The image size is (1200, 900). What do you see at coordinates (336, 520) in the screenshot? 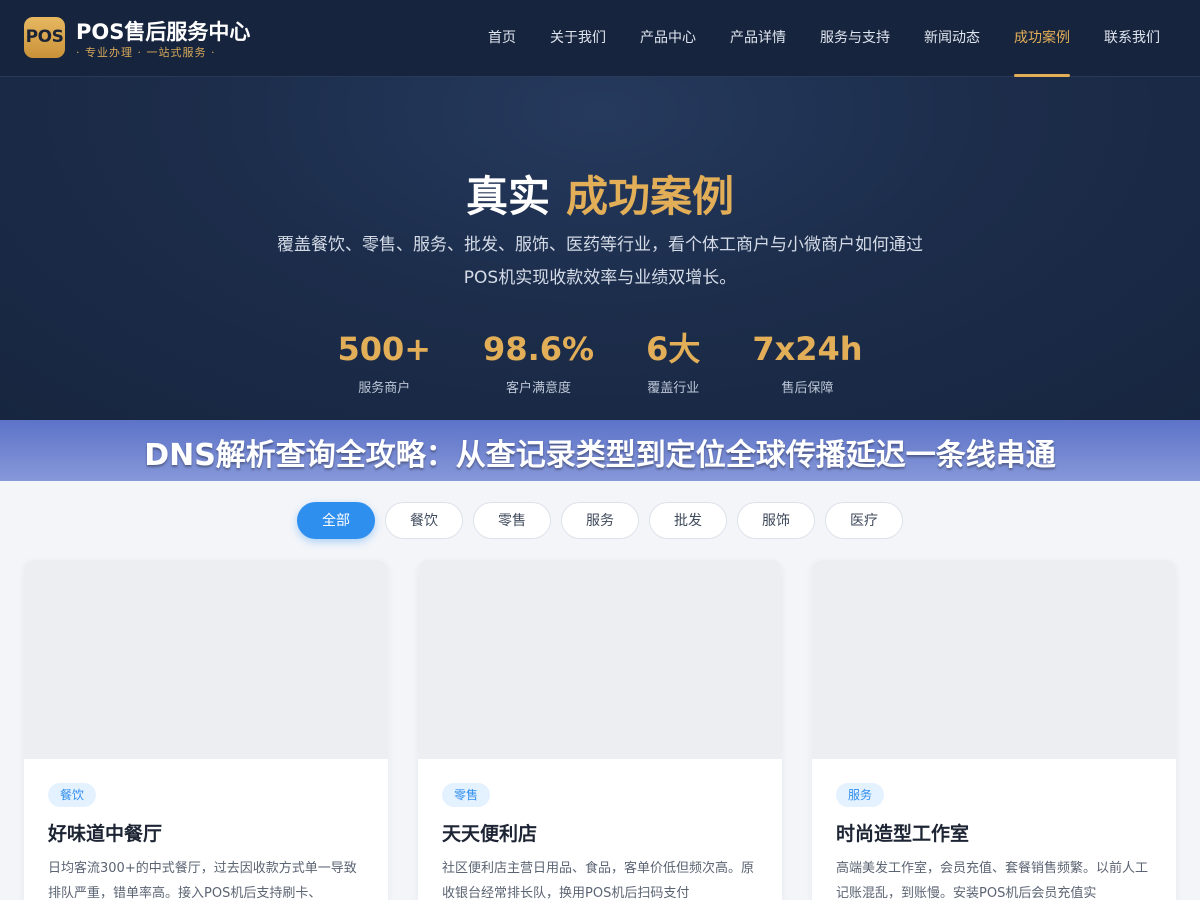
I see `filter-all: 全部` at bounding box center [336, 520].